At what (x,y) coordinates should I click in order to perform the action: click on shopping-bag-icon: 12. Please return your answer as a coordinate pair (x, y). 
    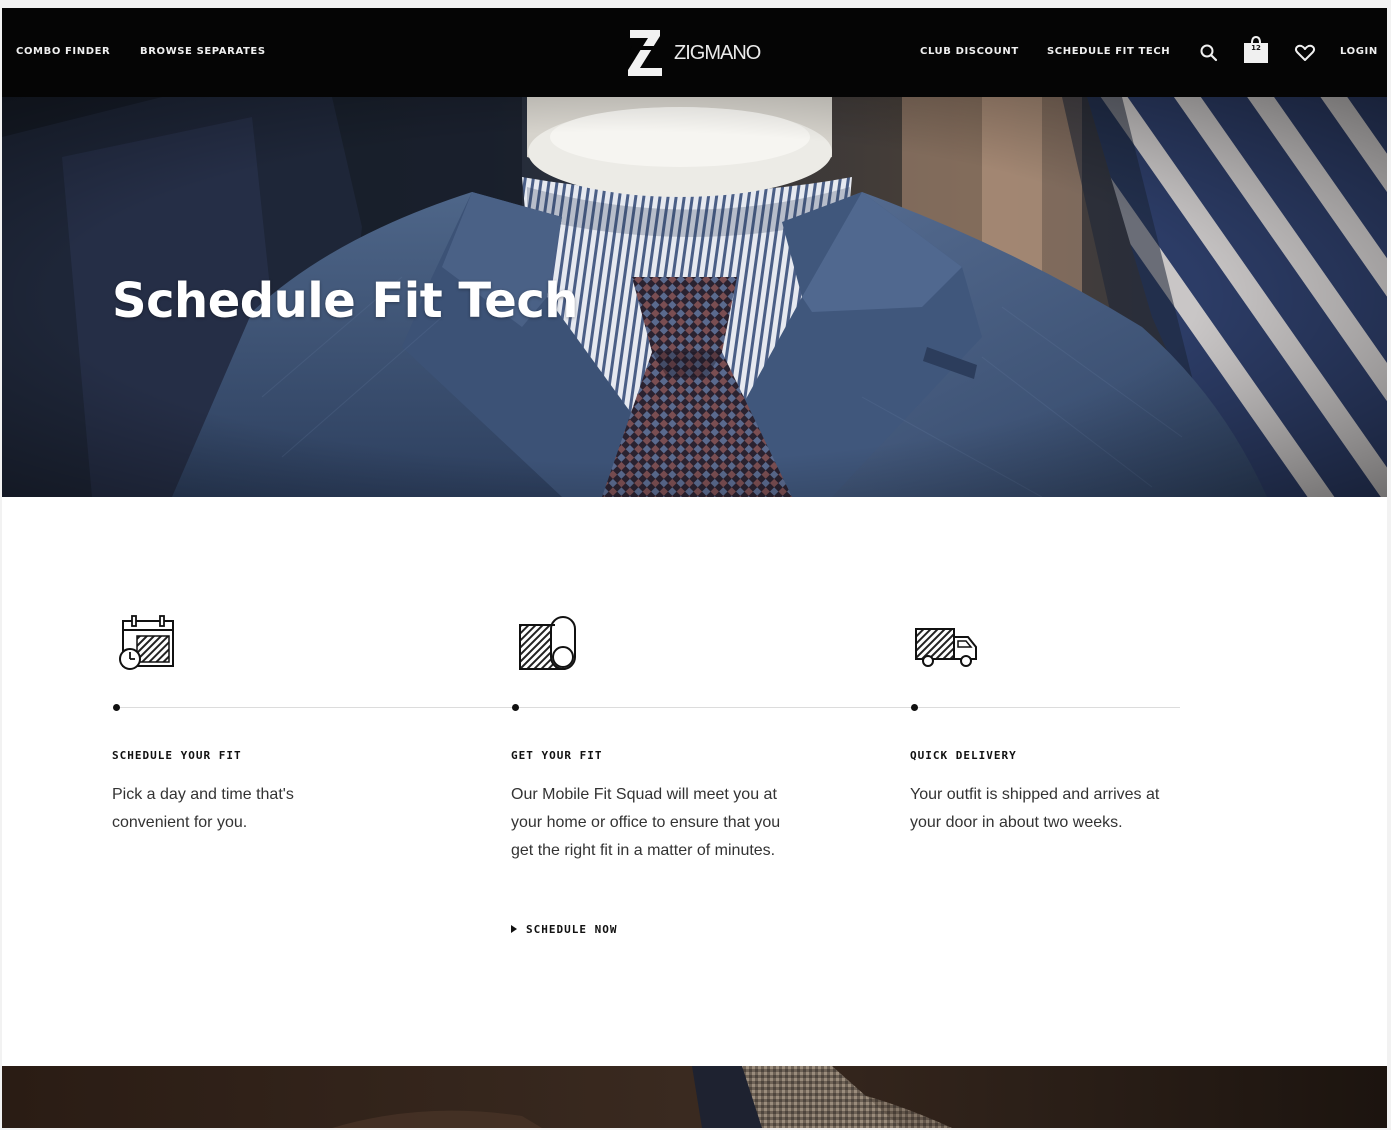
    Looking at the image, I should click on (1256, 50).